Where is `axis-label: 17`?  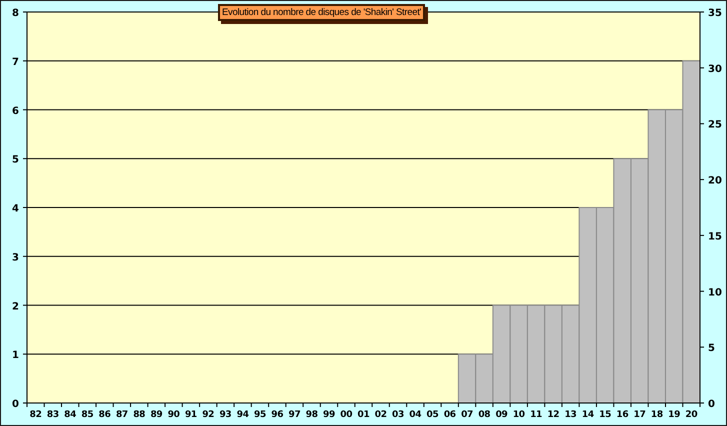
axis-label: 17 is located at coordinates (640, 415).